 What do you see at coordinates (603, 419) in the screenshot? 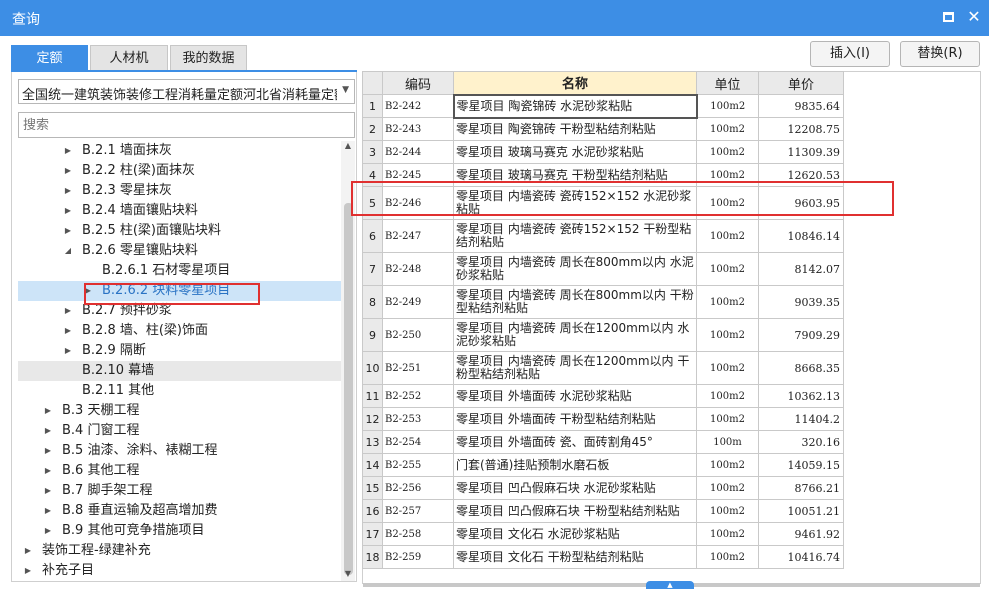
I see `table-row: 12 B2-253 零星项目 外墙面砖 干粉型粘结剂粘贴 100m2 11404.2` at bounding box center [603, 419].